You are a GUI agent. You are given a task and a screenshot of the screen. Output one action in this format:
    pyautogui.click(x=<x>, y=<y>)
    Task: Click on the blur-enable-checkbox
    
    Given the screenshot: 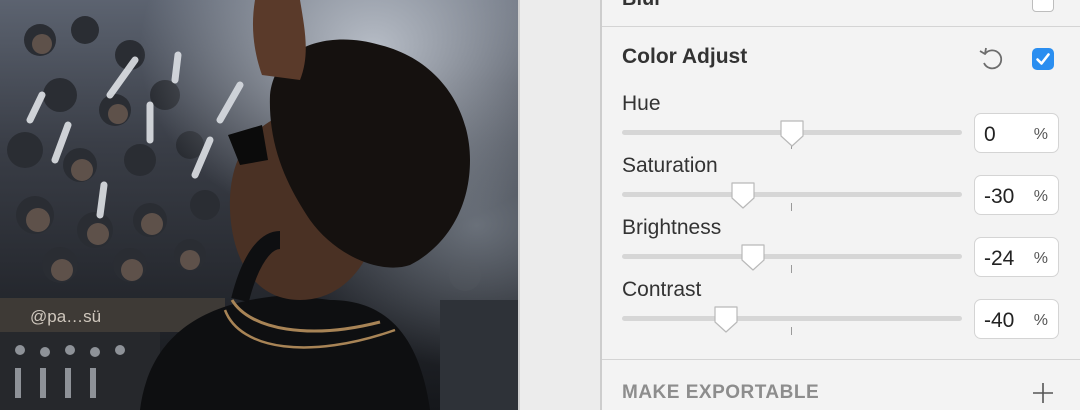 What is the action you would take?
    pyautogui.click(x=1043, y=6)
    